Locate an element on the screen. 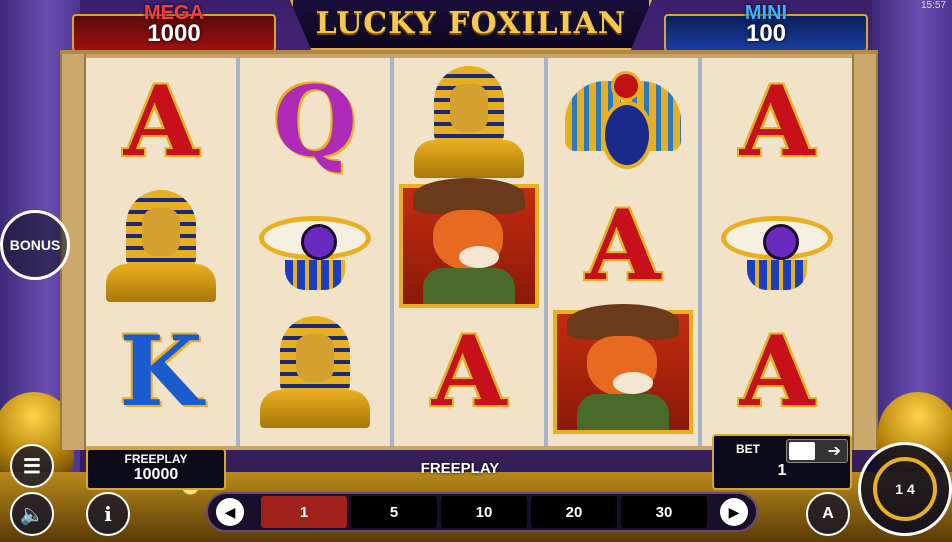 This screenshot has width=952, height=542. freeplay-balance: FREEPLAY 10000 is located at coordinates (156, 469).